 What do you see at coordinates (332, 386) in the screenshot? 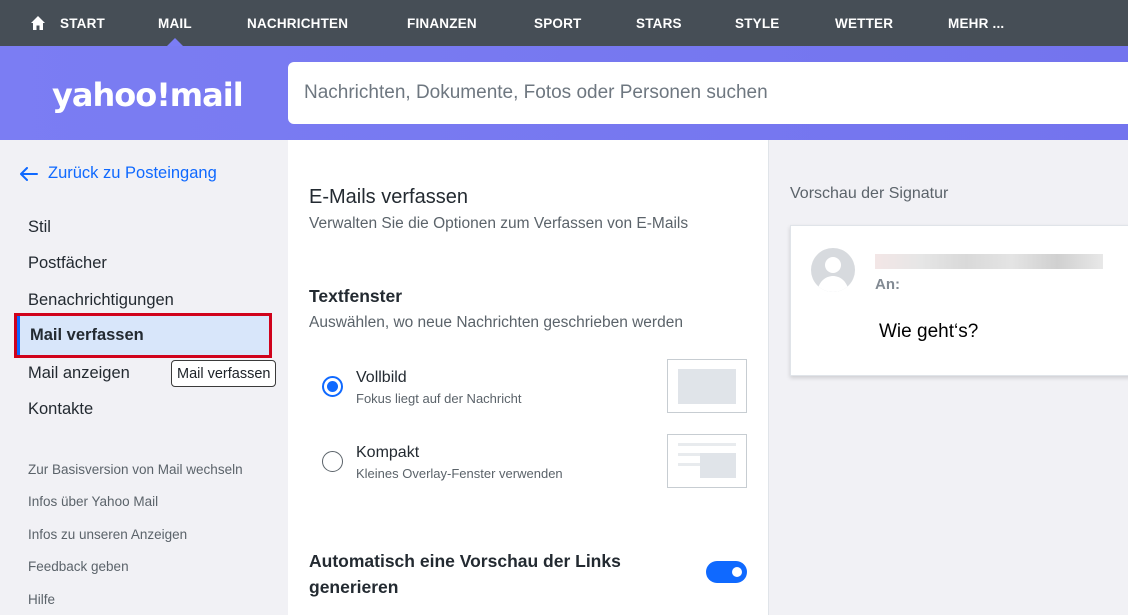
I see `radio-vollbild` at bounding box center [332, 386].